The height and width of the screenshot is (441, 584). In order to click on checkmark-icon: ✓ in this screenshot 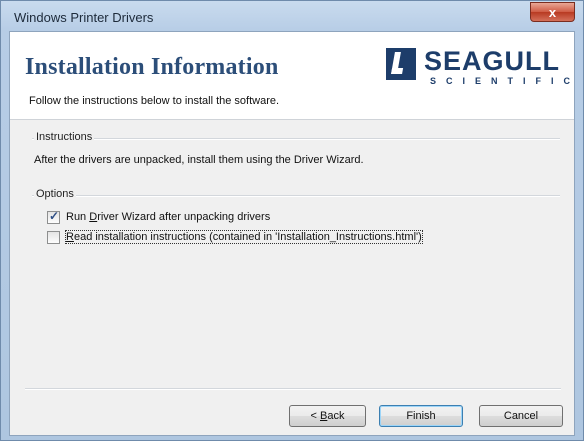, I will do `click(54, 216)`.